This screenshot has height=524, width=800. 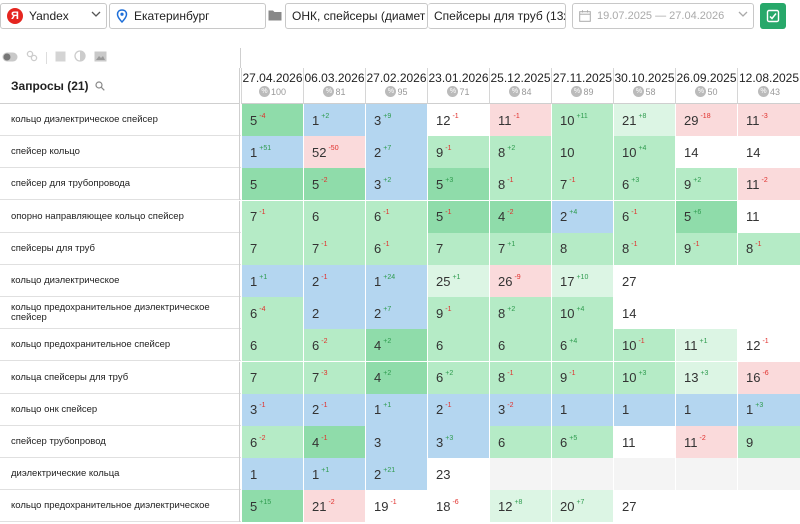 What do you see at coordinates (582, 345) in the screenshot?
I see `position-cell: 6 +4` at bounding box center [582, 345].